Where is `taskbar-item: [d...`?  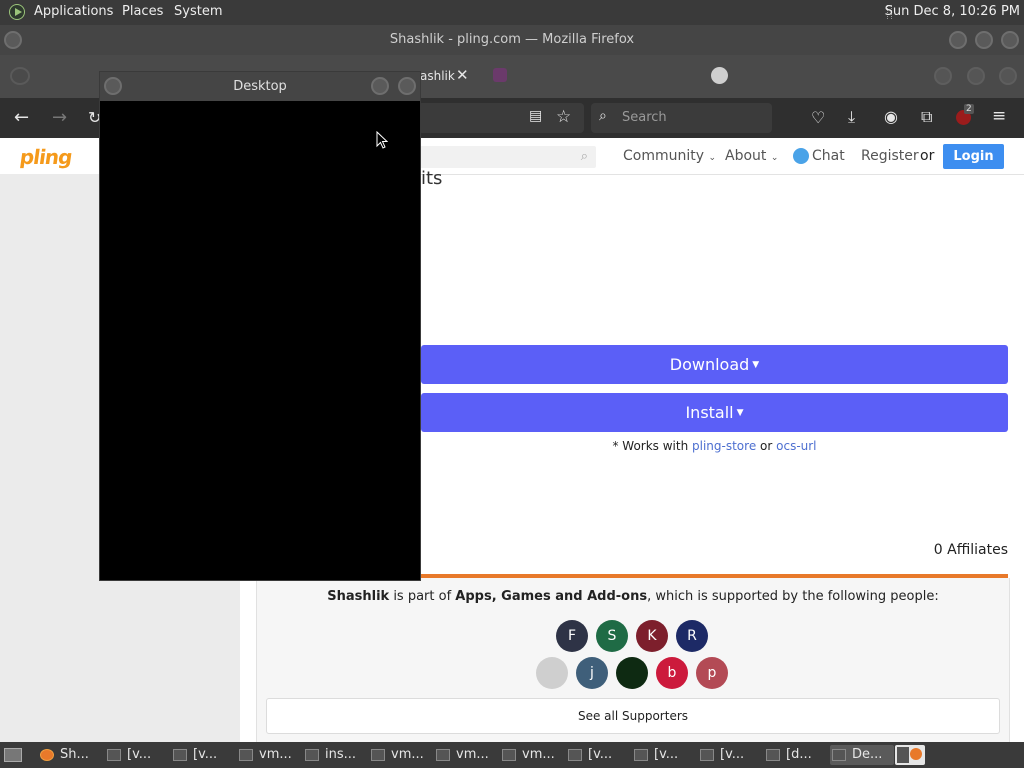 taskbar-item: [d... is located at coordinates (796, 755).